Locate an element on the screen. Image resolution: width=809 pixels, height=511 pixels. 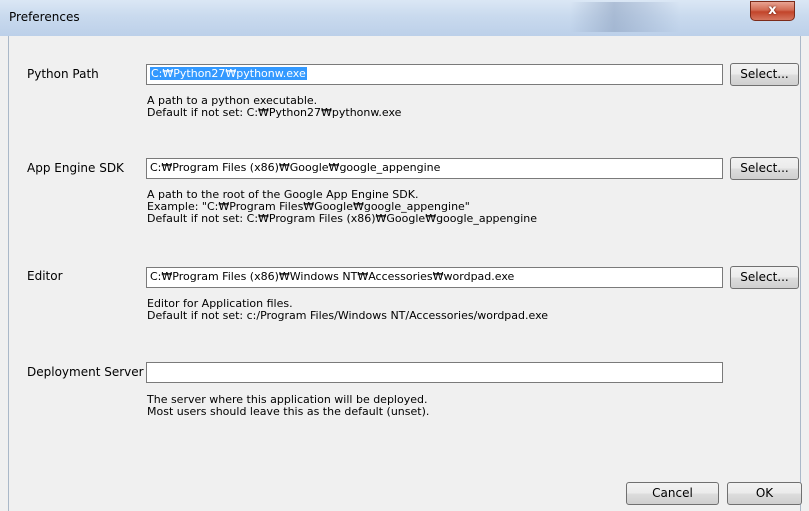
python-path-value: C:₩Python27₩pythonw.exe is located at coordinates (228, 73).